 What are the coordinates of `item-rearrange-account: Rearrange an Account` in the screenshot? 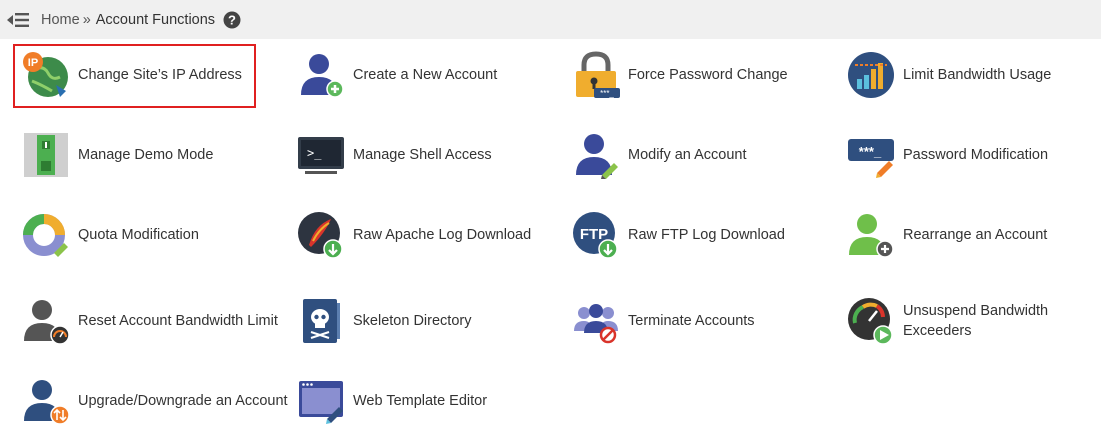 It's located at (947, 235).